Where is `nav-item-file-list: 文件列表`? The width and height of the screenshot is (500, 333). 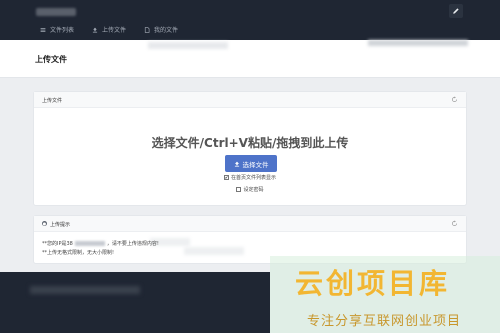
nav-item-file-list: 文件列表 is located at coordinates (57, 29).